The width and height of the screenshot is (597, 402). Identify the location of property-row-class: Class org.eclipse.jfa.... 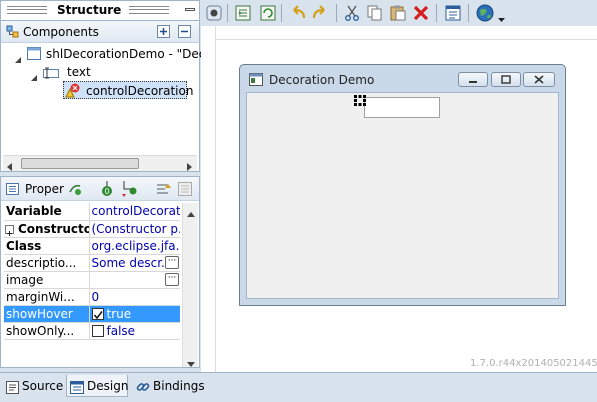
(92, 246).